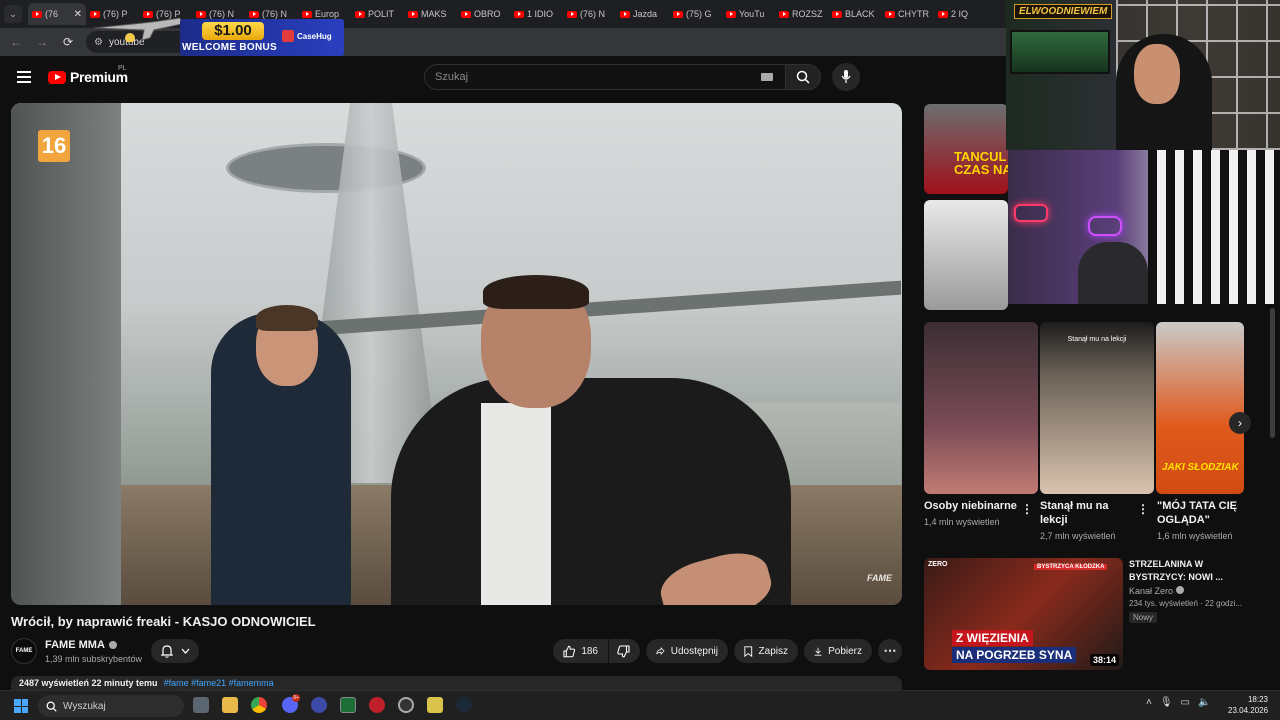 The image size is (1280, 720). I want to click on thumbs-down-icon, so click(623, 651).